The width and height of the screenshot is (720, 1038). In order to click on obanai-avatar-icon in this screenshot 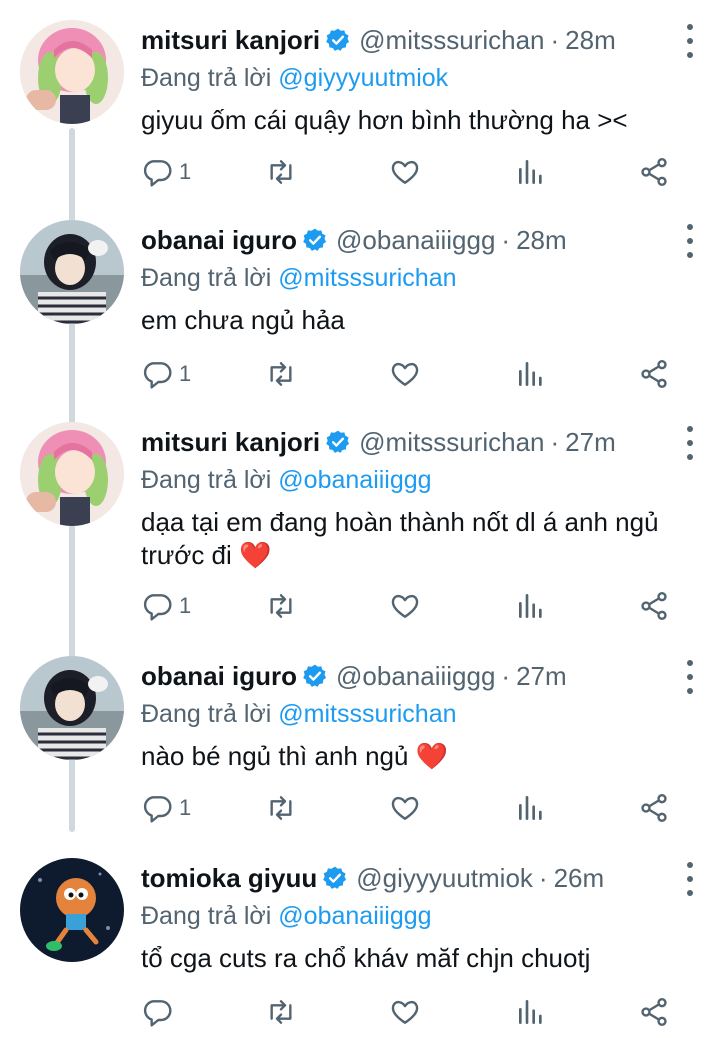, I will do `click(72, 272)`.